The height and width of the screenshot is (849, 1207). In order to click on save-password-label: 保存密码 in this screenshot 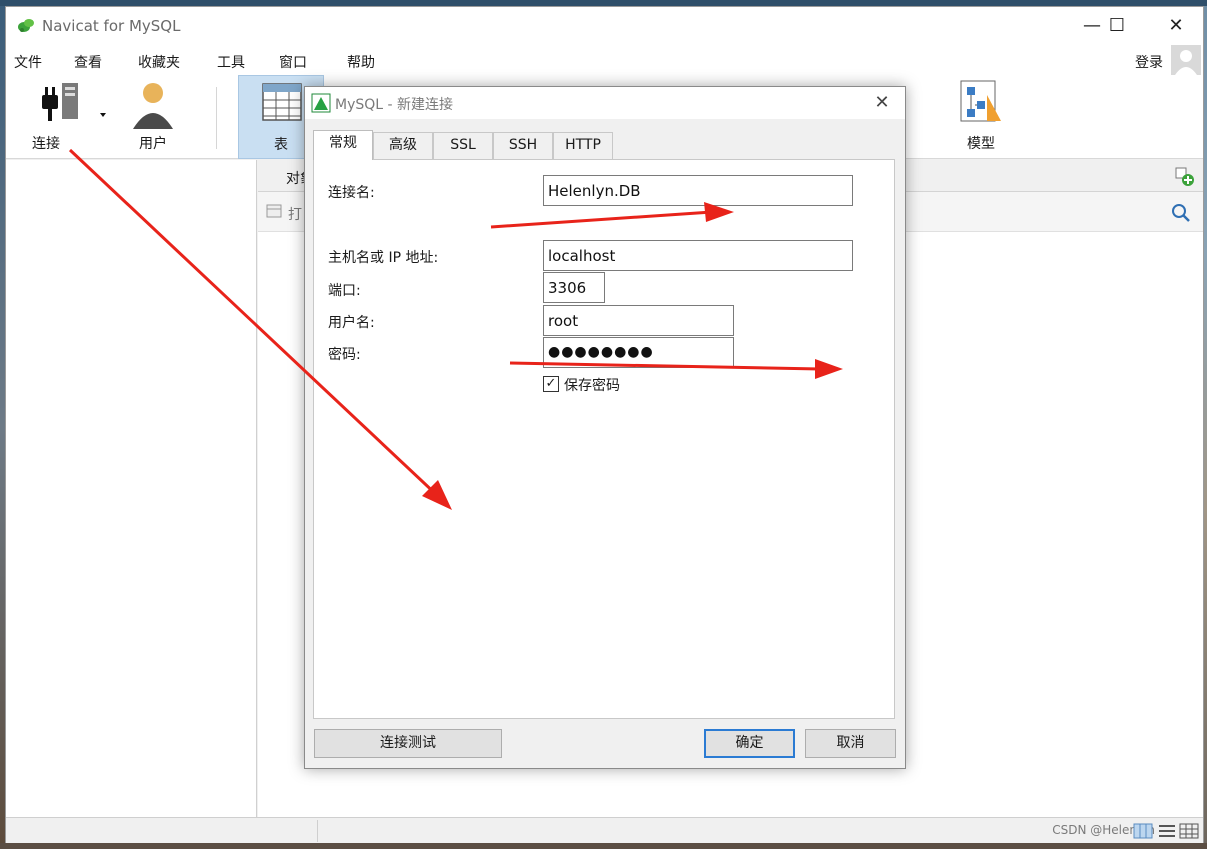, I will do `click(592, 385)`.